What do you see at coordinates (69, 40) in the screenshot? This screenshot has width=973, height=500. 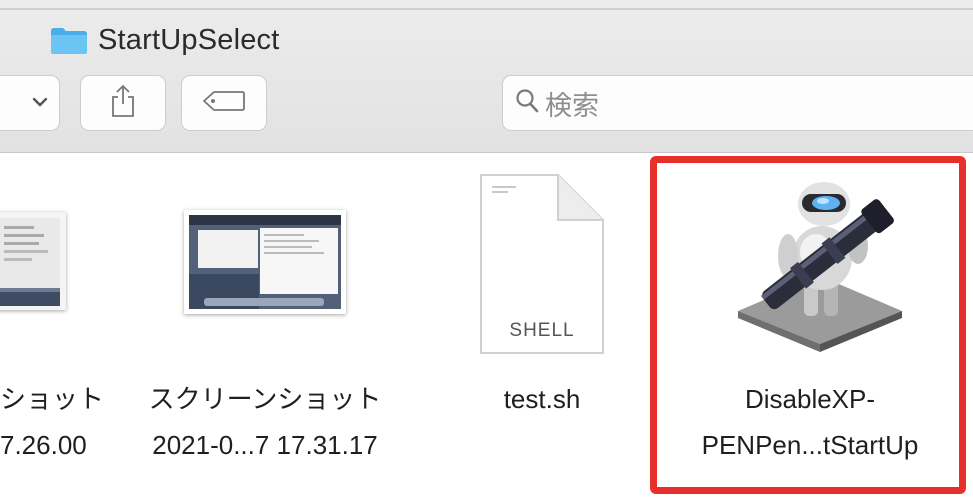 I see `folder-icon` at bounding box center [69, 40].